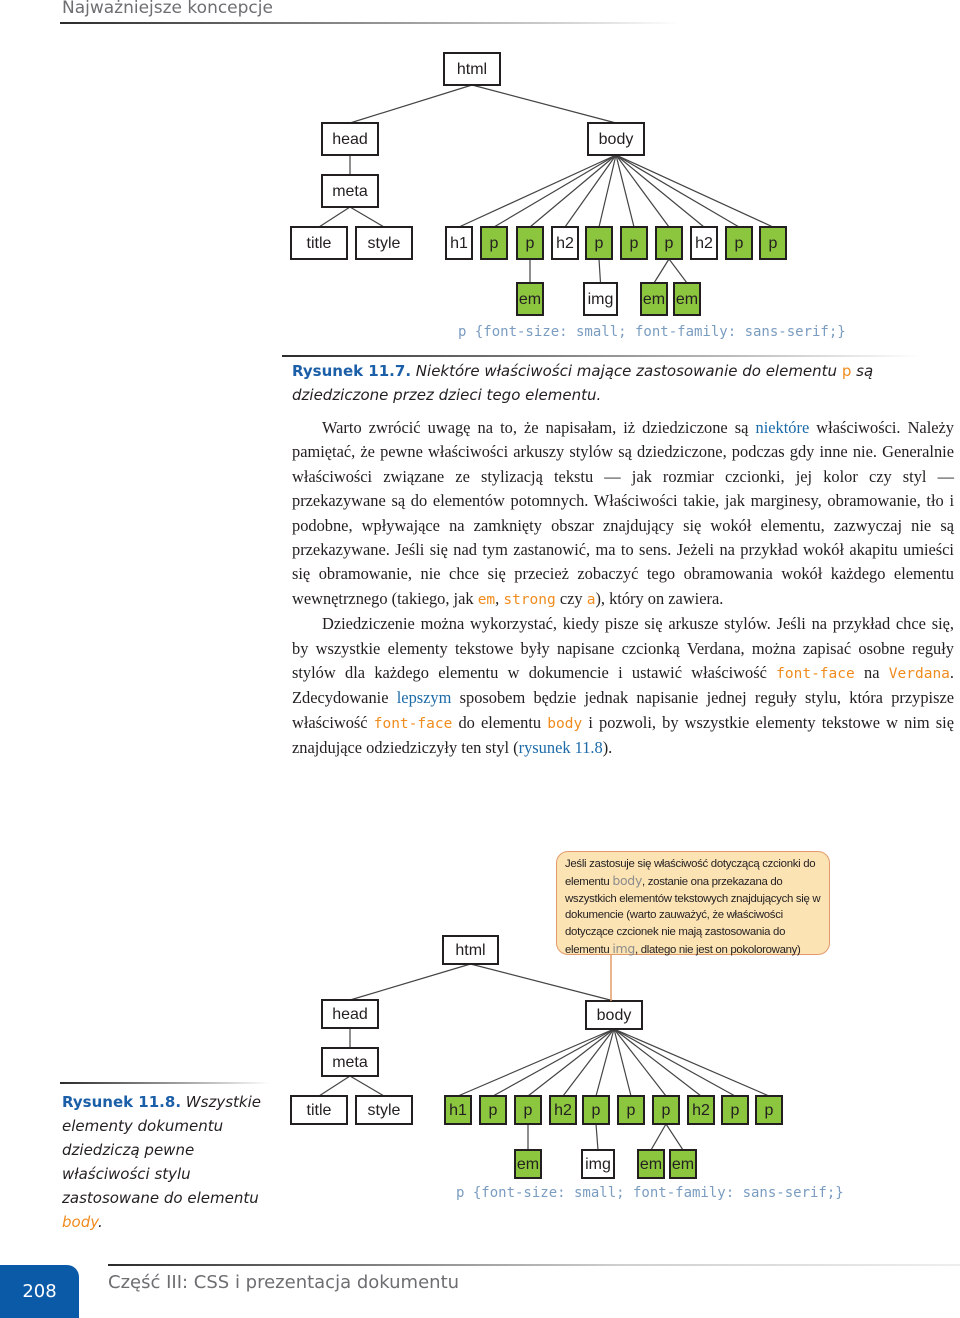  What do you see at coordinates (624, 948) in the screenshot?
I see `code-img: img` at bounding box center [624, 948].